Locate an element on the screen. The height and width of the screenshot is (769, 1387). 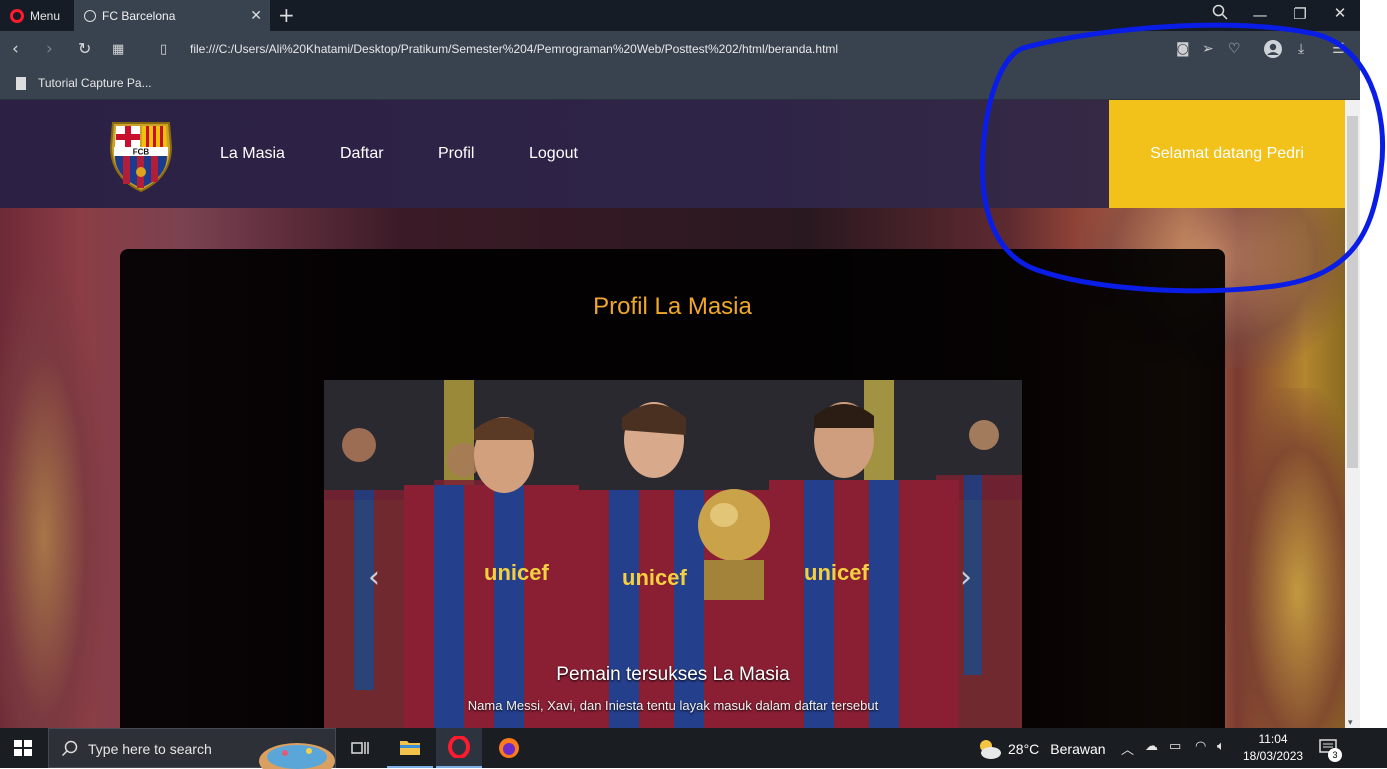
globe-icon is located at coordinates (90, 15).